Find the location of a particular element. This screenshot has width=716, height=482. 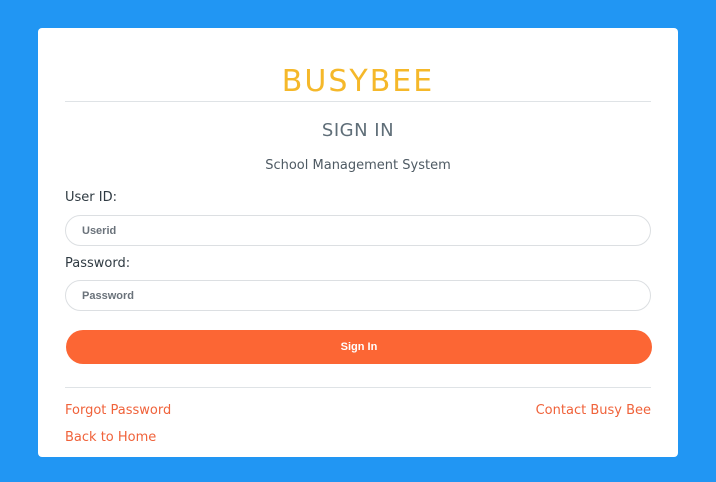

contact-busybee-link: Contact Busy Bee is located at coordinates (593, 411).